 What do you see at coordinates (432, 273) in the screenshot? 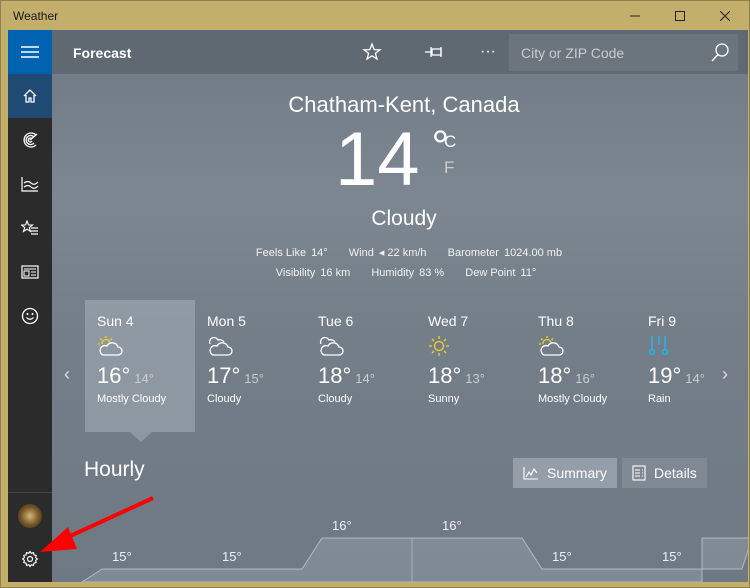
I see `humidity-value: 83 %` at bounding box center [432, 273].